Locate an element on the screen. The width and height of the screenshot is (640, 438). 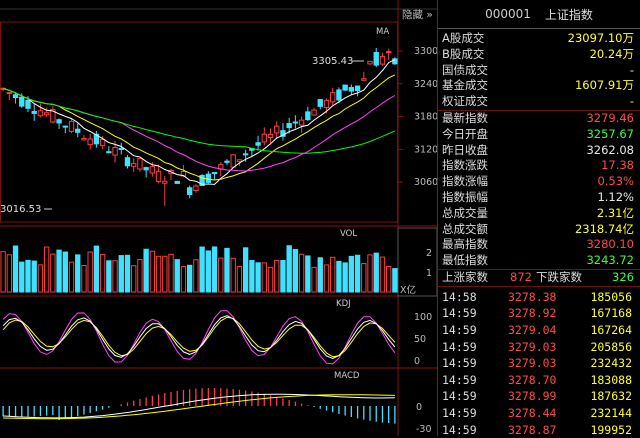
vol-label: VOL is located at coordinates (348, 234).